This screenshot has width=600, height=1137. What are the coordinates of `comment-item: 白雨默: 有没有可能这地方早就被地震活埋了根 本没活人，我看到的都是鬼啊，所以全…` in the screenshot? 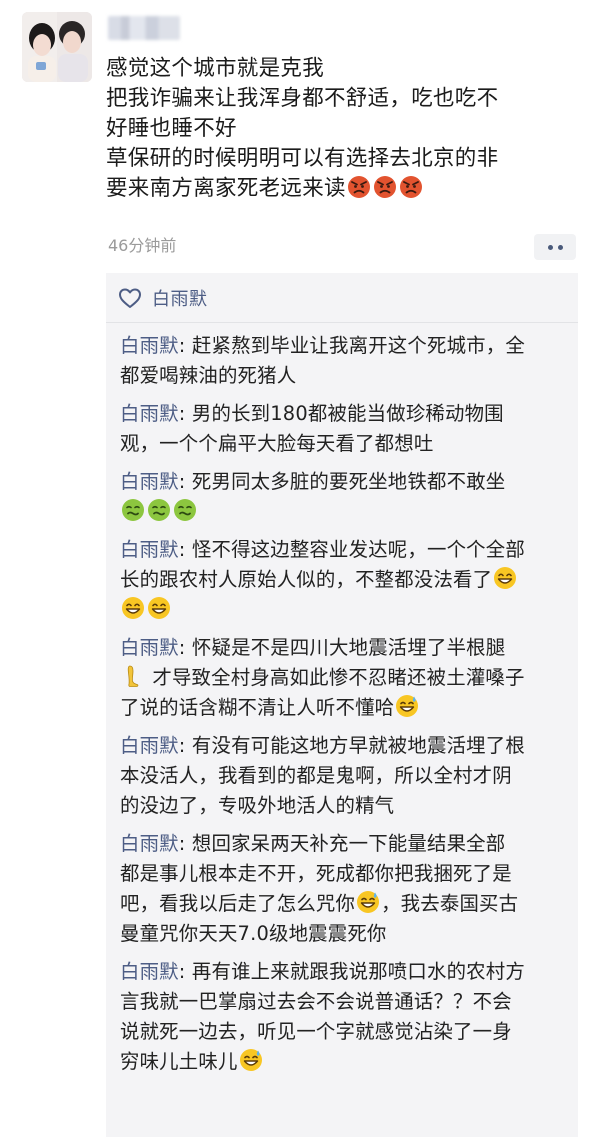 It's located at (345, 776).